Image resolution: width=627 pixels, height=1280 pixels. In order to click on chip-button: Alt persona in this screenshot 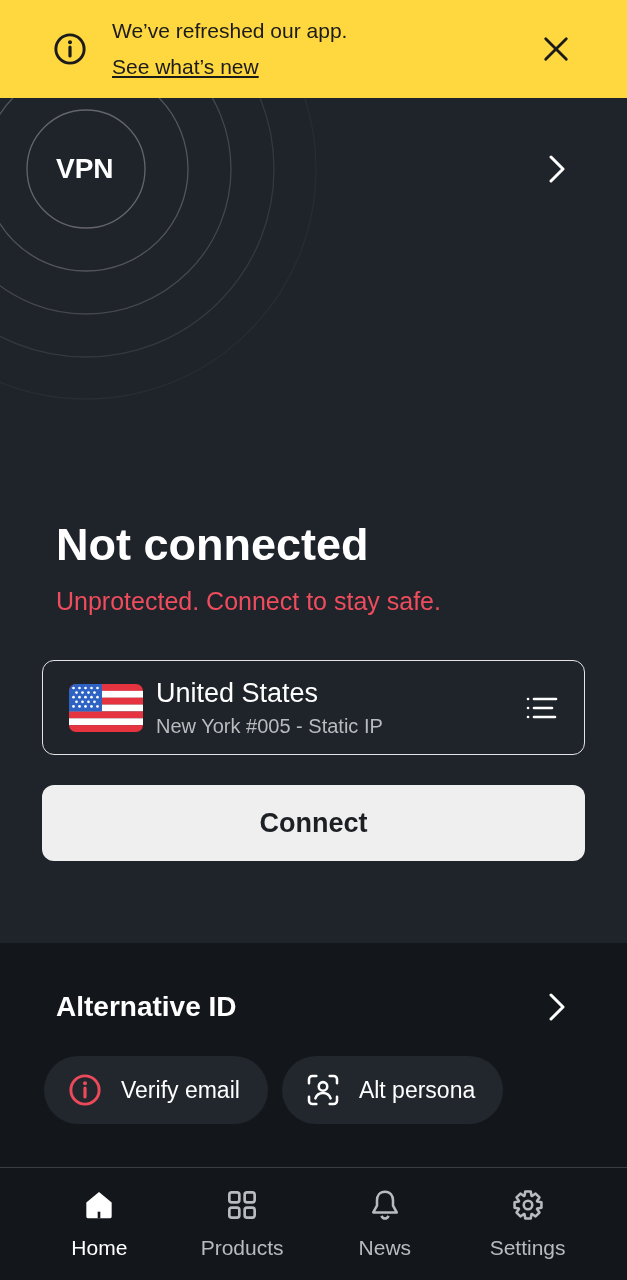, I will do `click(392, 1090)`.